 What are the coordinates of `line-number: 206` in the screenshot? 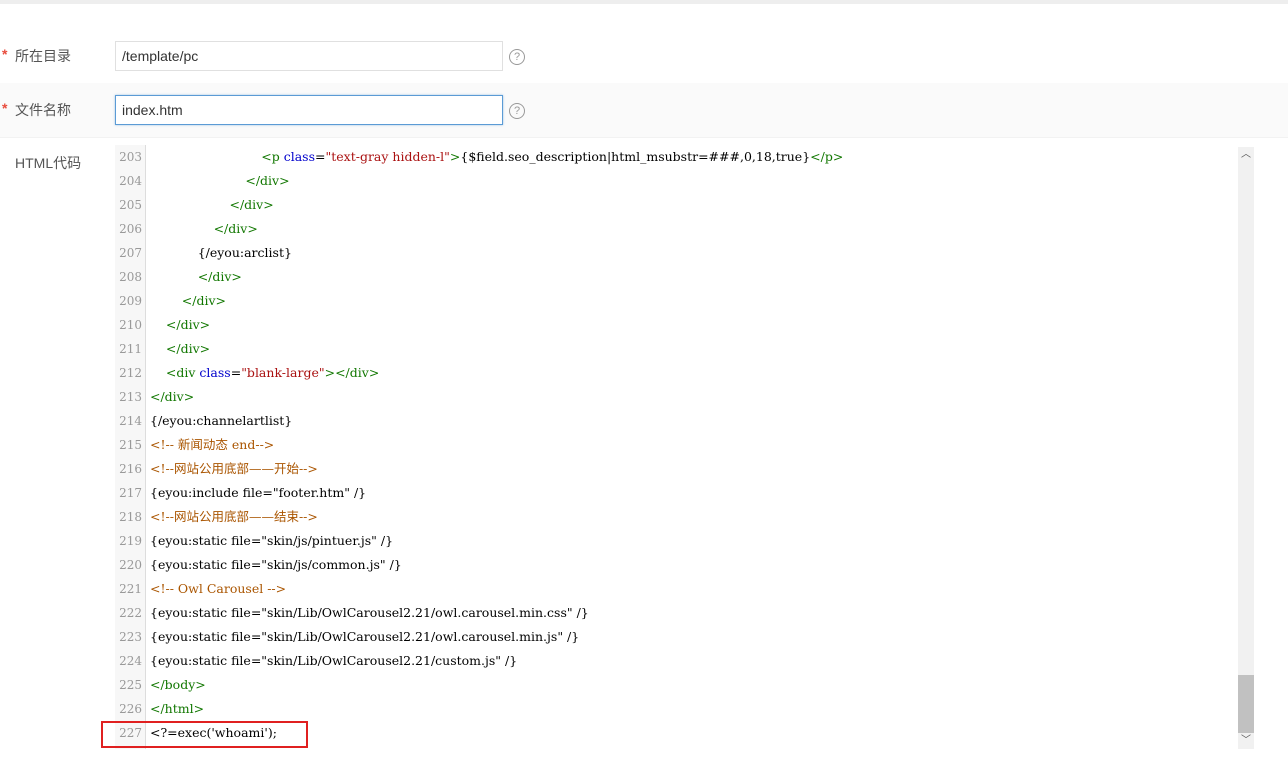 It's located at (130, 229).